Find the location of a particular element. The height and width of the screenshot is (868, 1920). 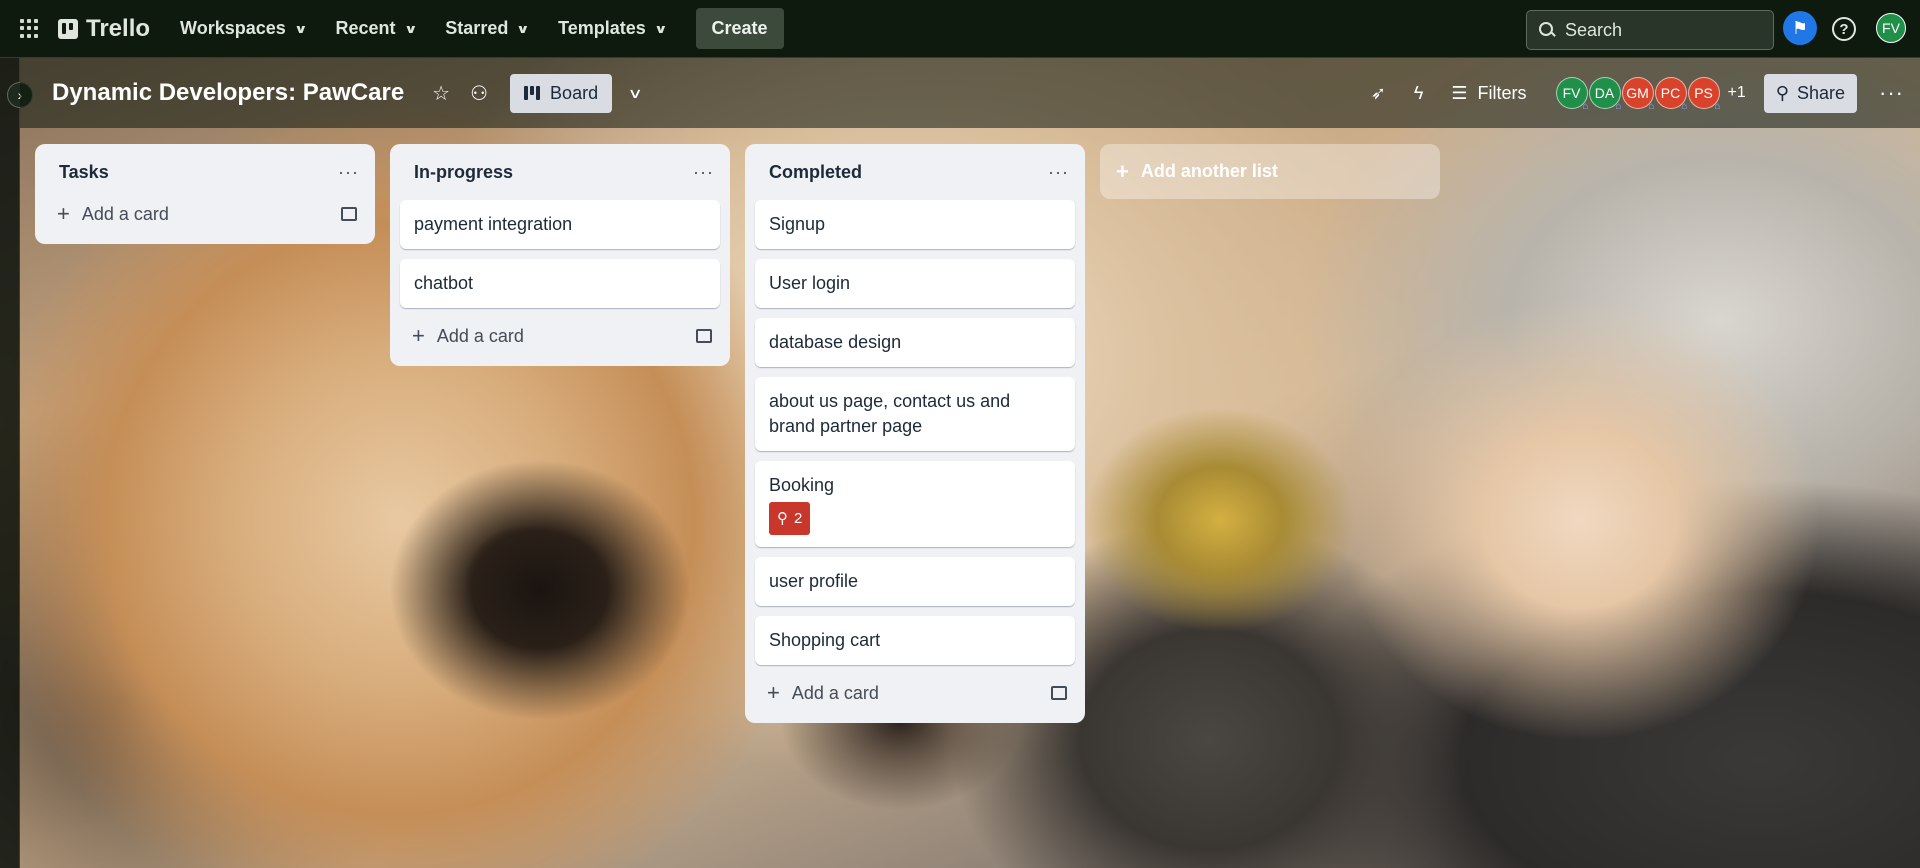

add-list-label: Add another list is located at coordinates (1209, 171).